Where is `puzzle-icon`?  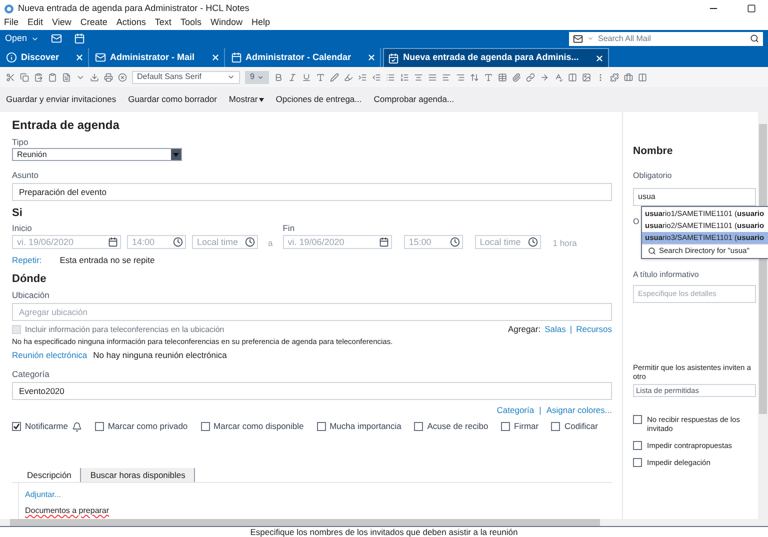
puzzle-icon is located at coordinates (614, 77).